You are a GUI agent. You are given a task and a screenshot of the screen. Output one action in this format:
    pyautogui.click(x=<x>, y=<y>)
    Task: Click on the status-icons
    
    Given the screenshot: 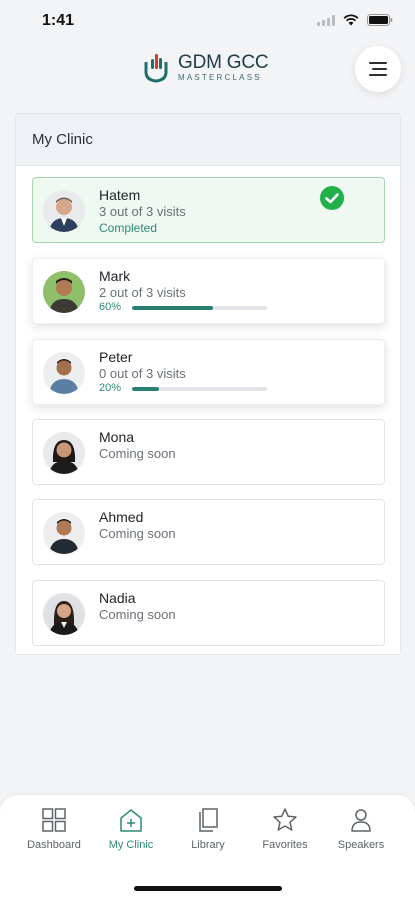 What is the action you would take?
    pyautogui.click(x=355, y=20)
    